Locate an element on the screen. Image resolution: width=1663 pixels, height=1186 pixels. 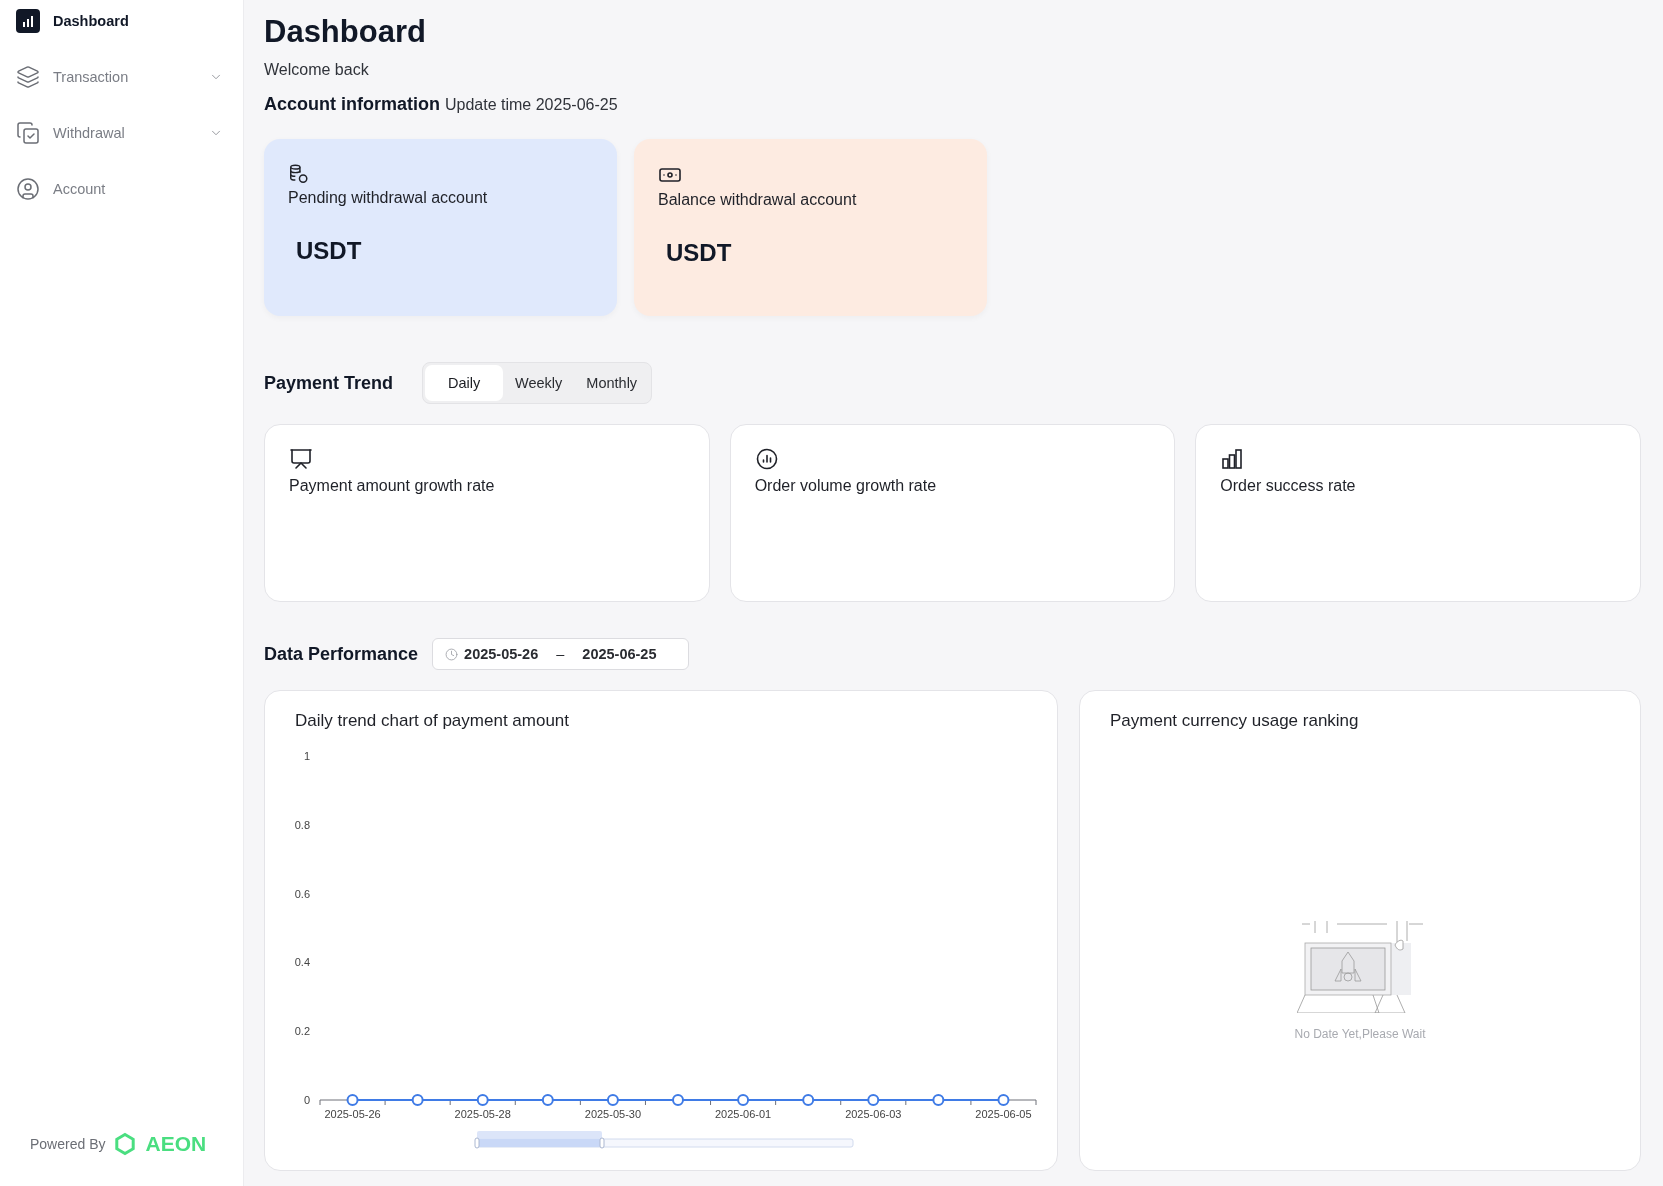
y-axis-label: 0.2 is located at coordinates (302, 1031).